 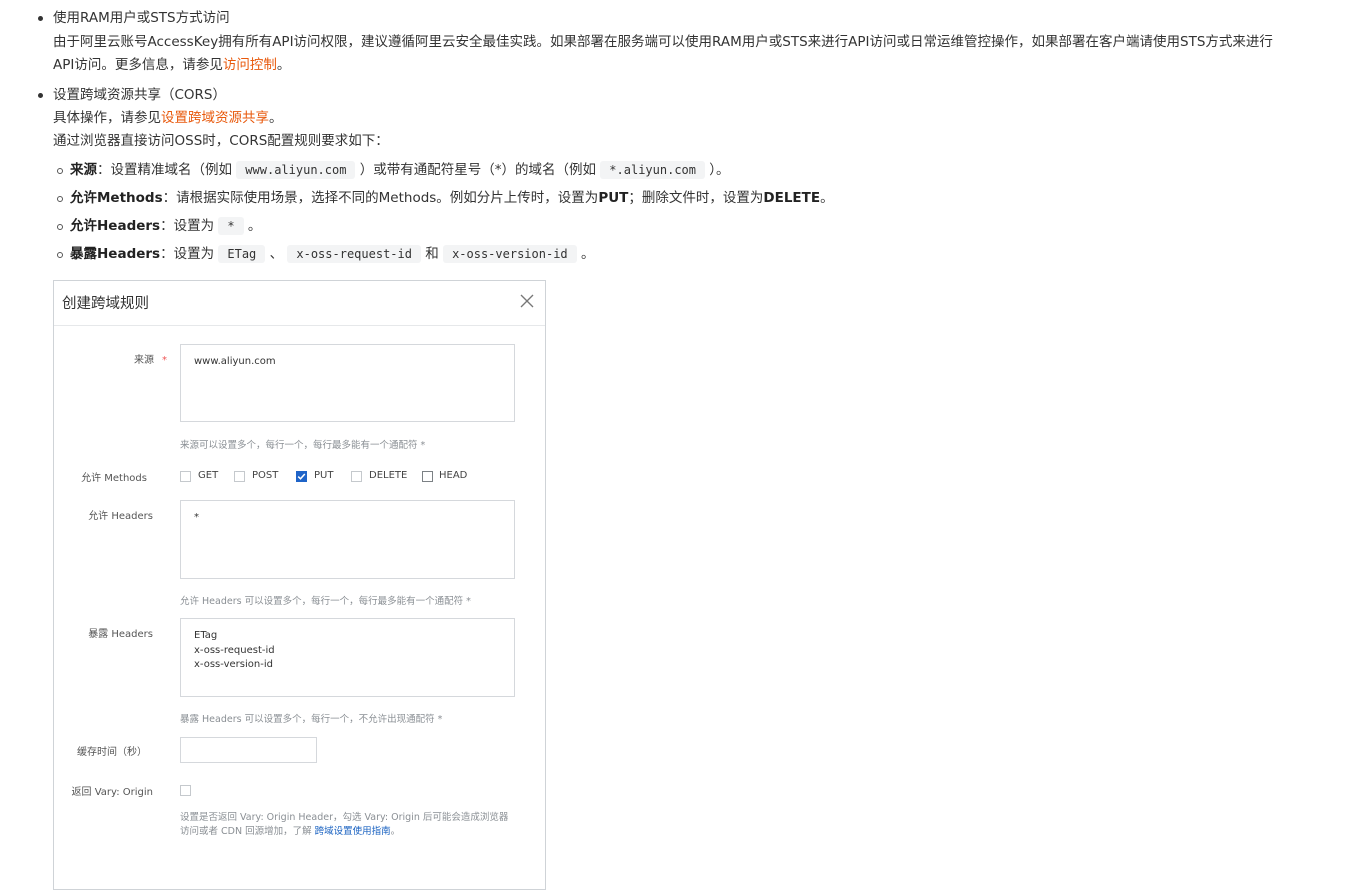 What do you see at coordinates (792, 198) in the screenshot?
I see `bold-text: DELETE` at bounding box center [792, 198].